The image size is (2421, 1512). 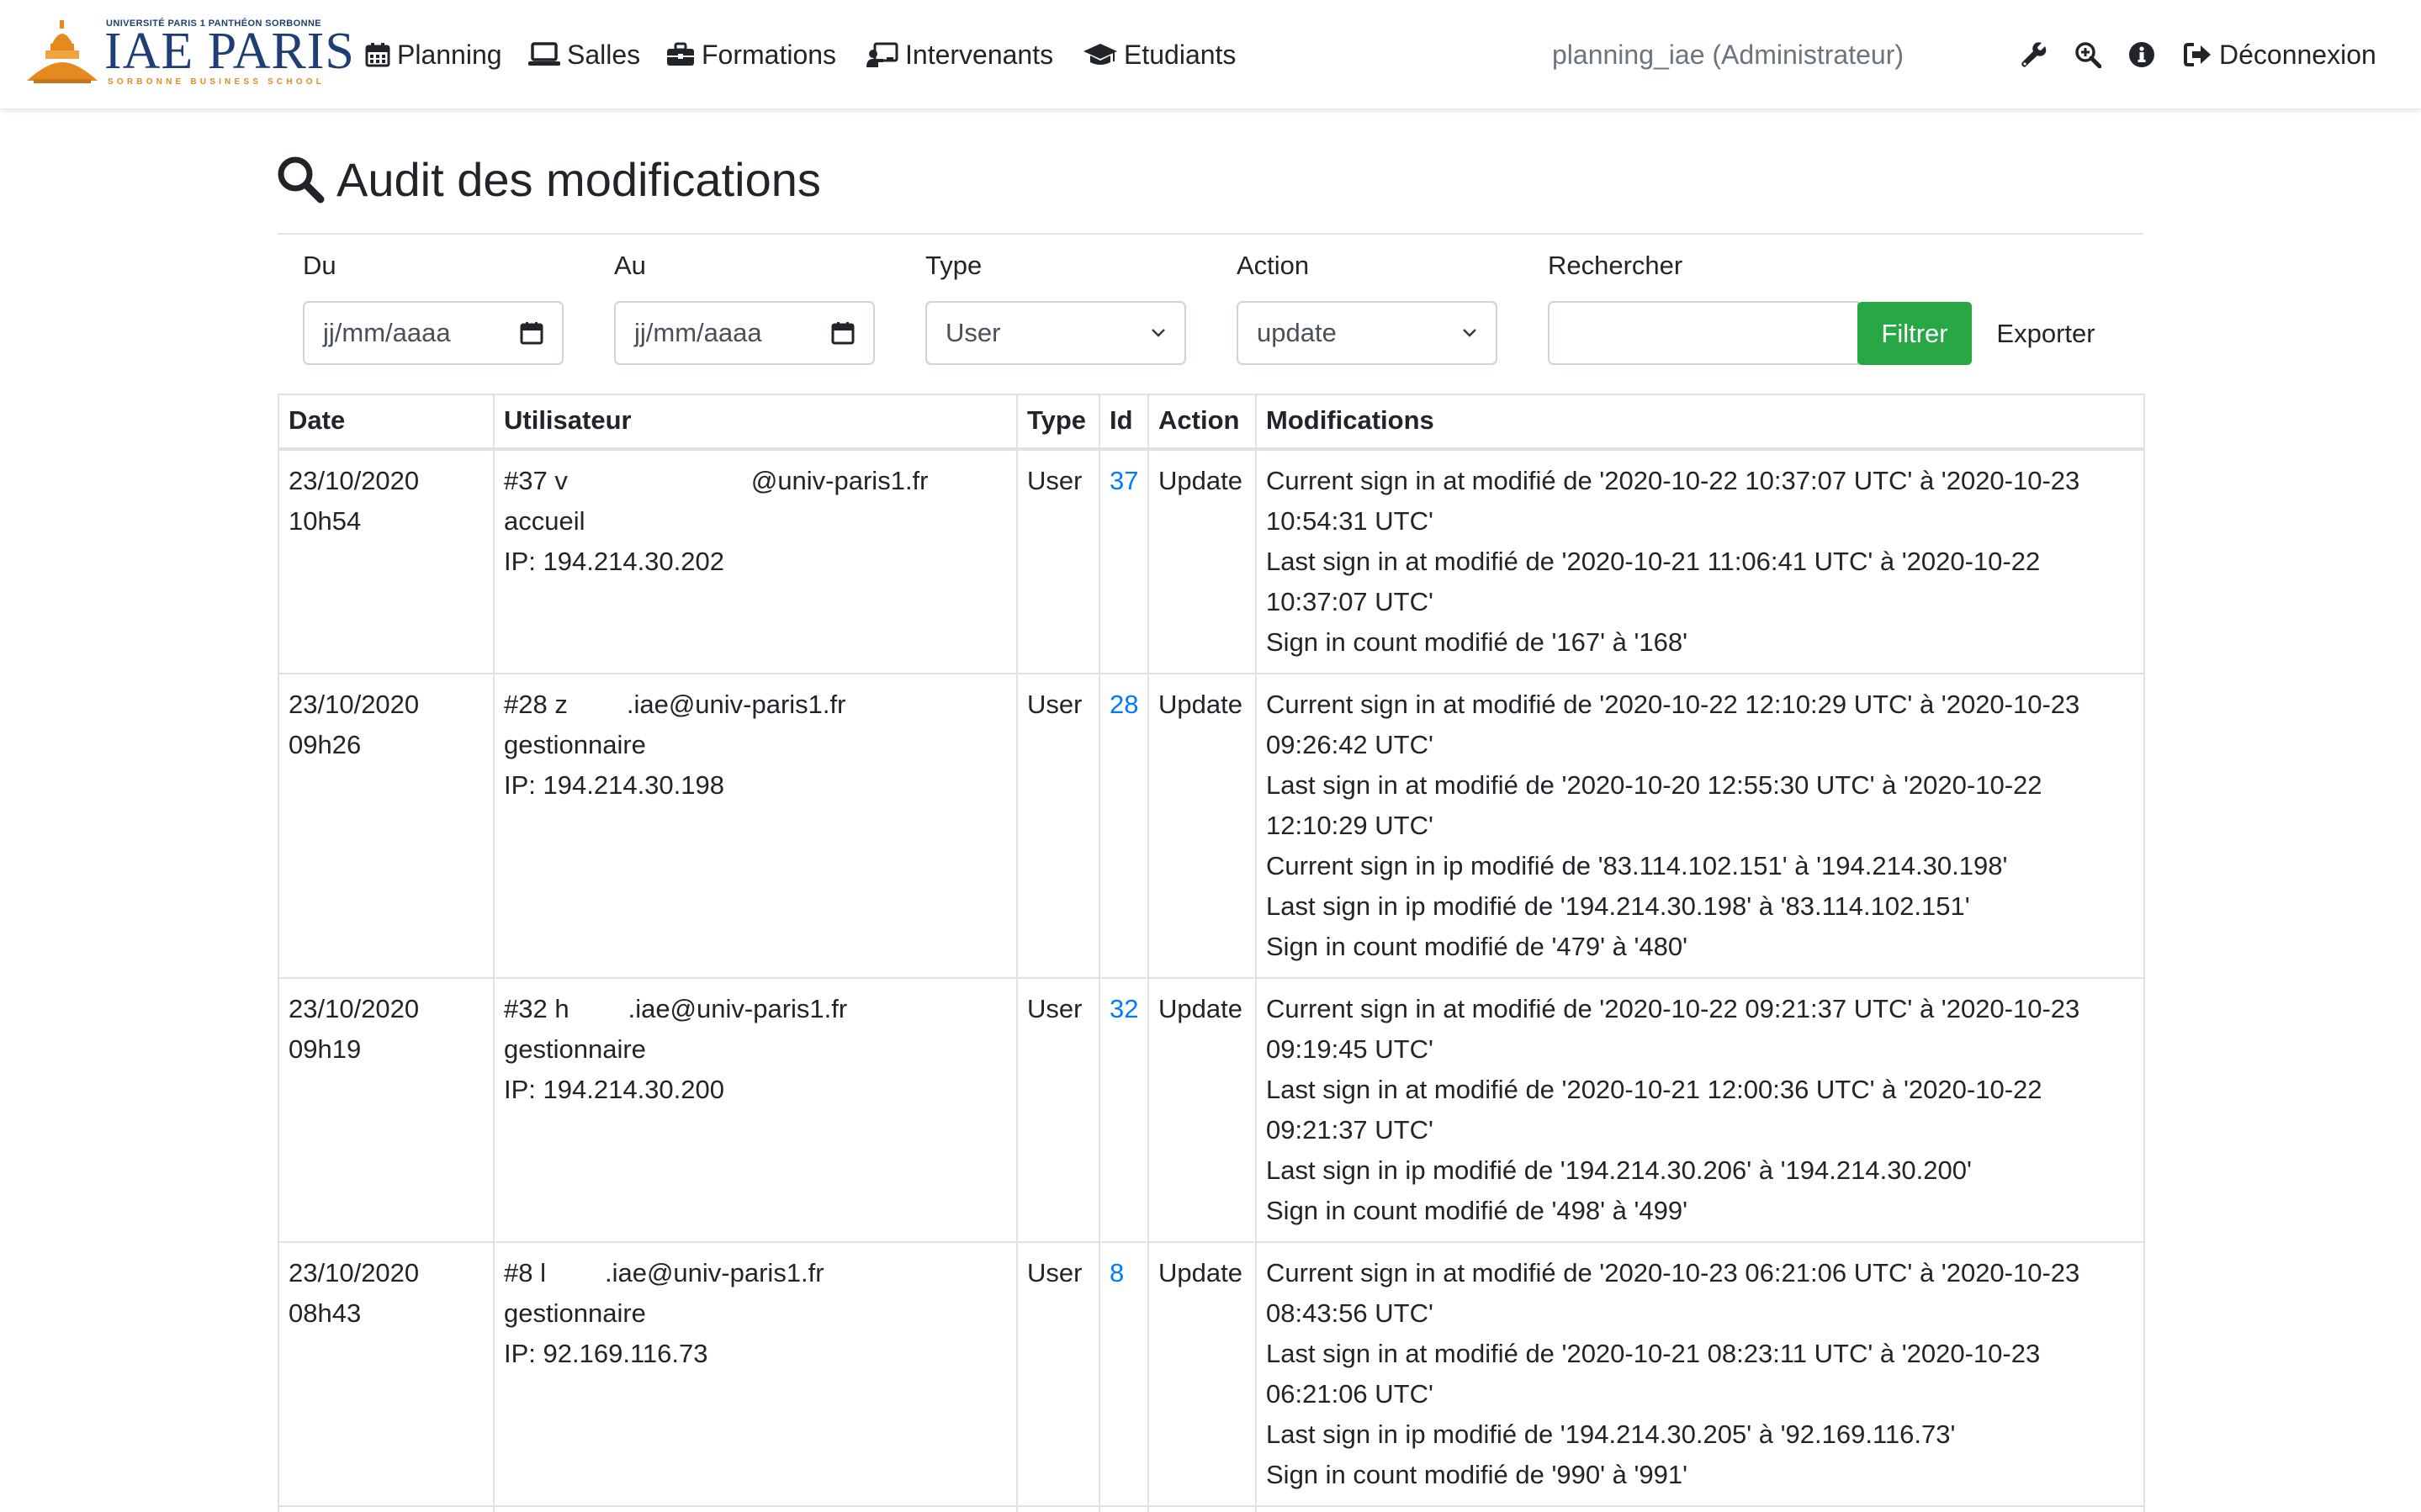 I want to click on brand-name: IAE PARIS, so click(x=230, y=51).